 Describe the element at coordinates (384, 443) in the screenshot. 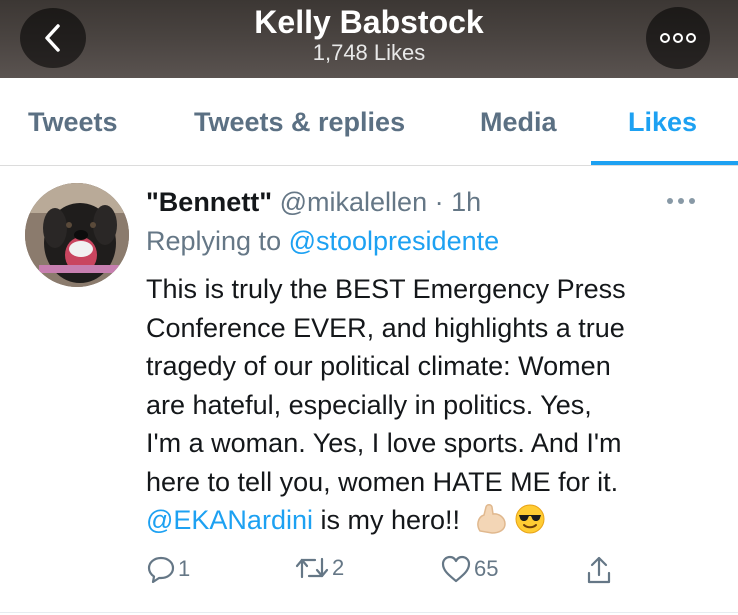

I see `tweet-text-line: I'm a woman. Yes, I love sports. And I'm` at that location.